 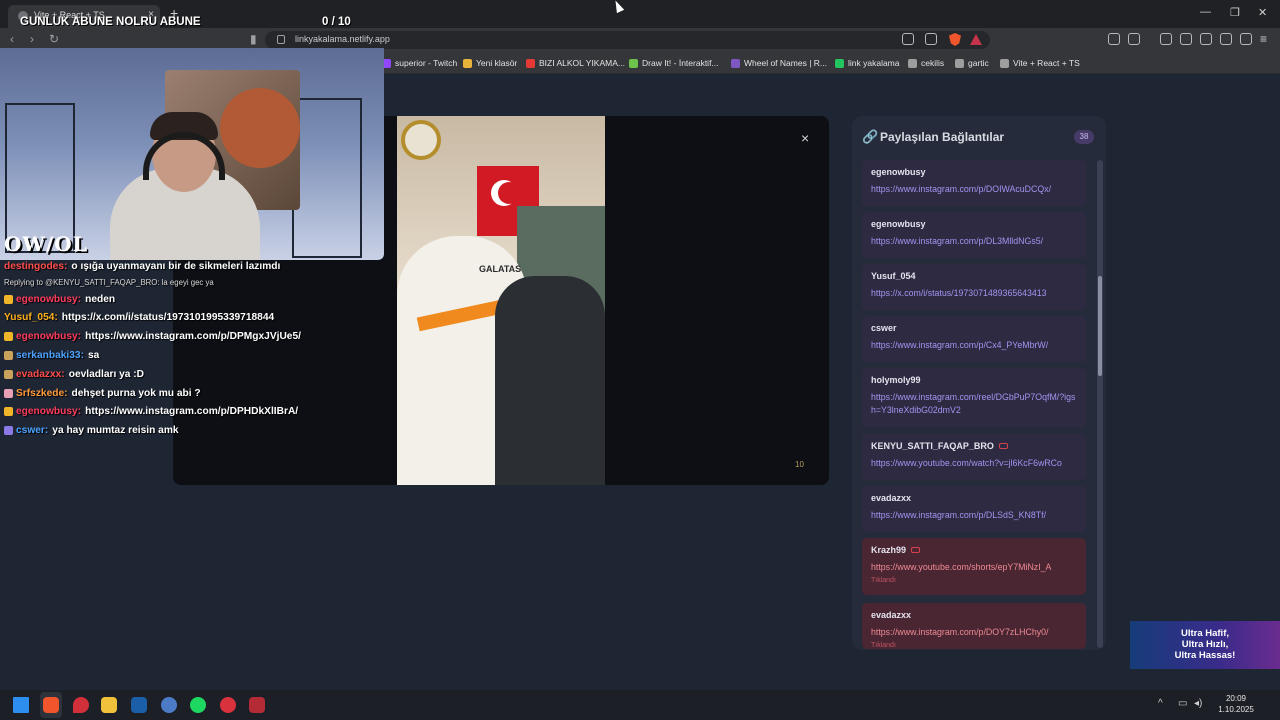 I want to click on ad-text: Ultra Hafif, Ultra Hızlı, Ultra Hassas!, so click(x=1205, y=644).